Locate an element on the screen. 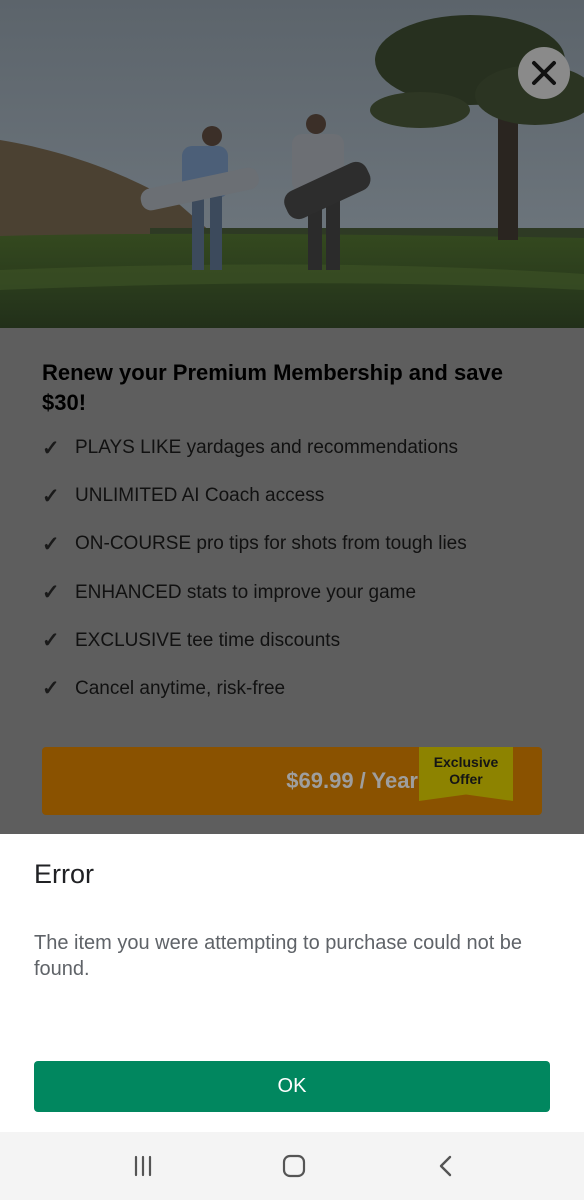 The image size is (584, 1200). ok-button: OK is located at coordinates (292, 1086).